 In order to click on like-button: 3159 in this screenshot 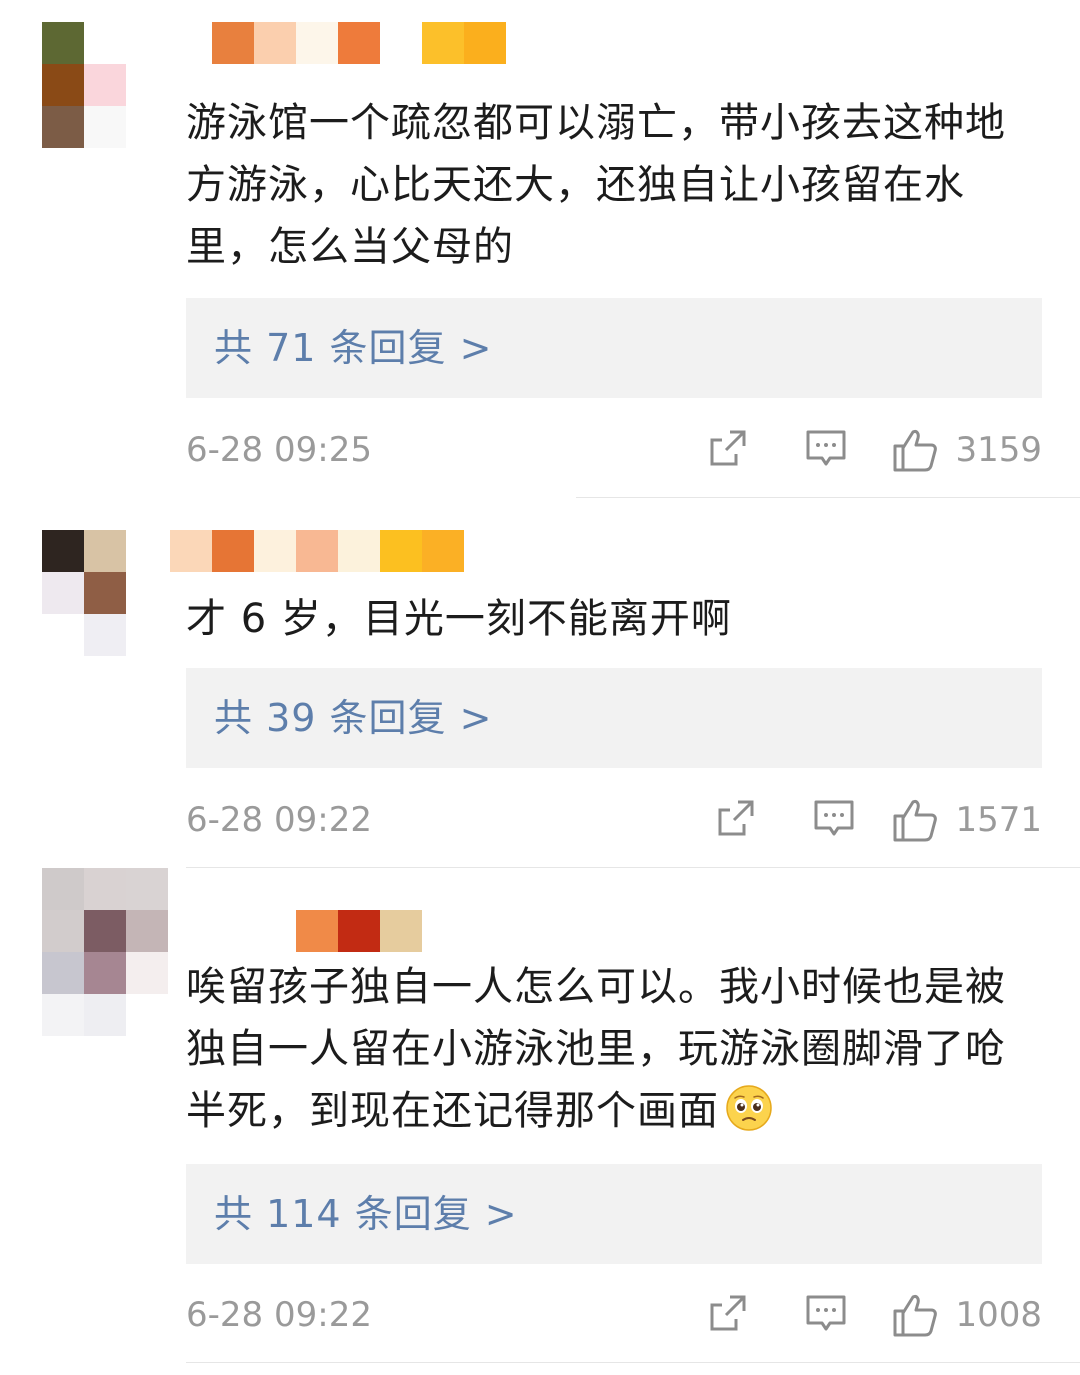, I will do `click(966, 450)`.